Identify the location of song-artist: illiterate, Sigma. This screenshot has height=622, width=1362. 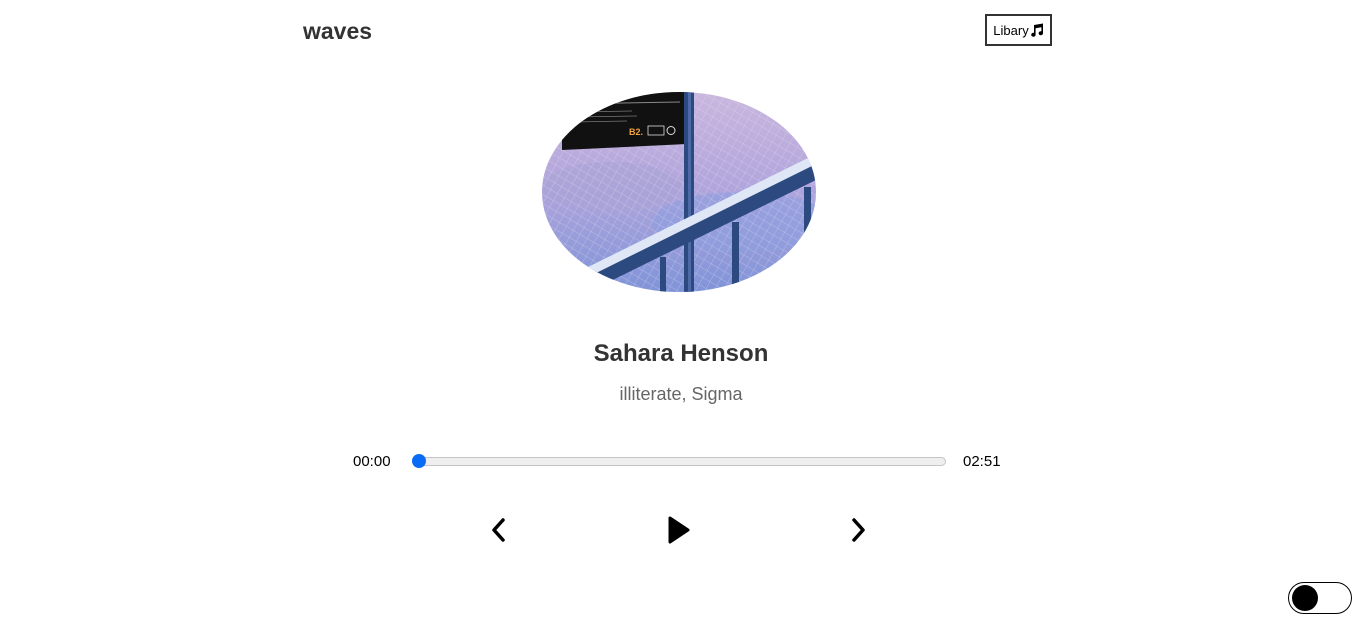
(681, 394).